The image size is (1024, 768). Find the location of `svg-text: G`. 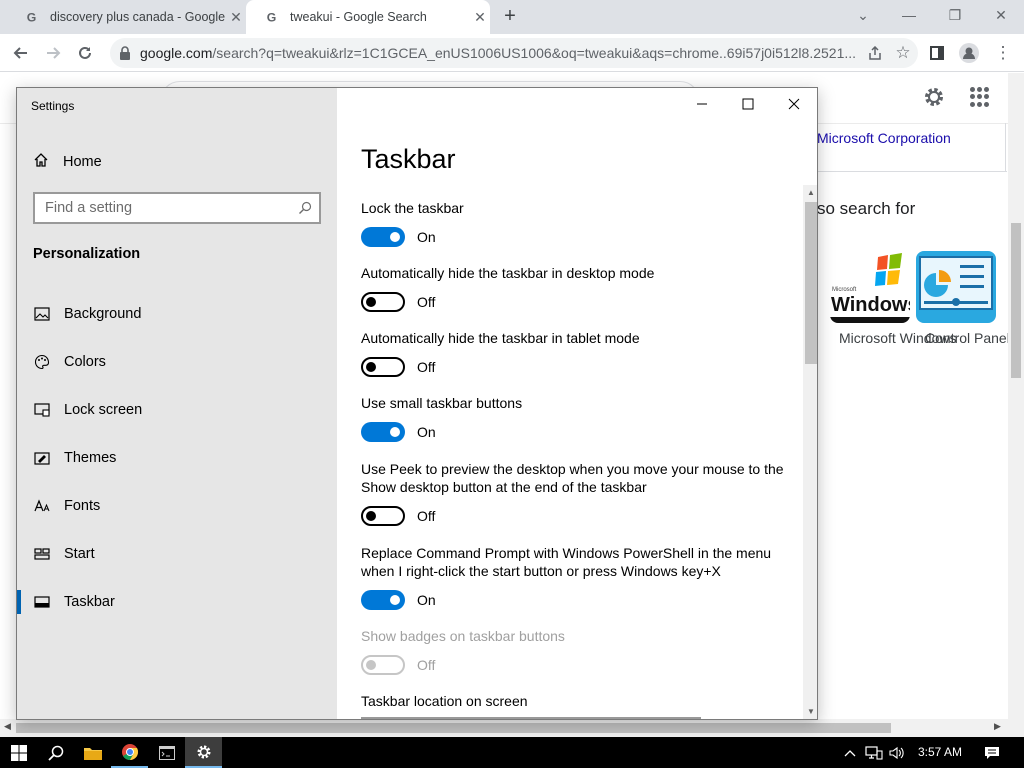

svg-text: G is located at coordinates (272, 17).